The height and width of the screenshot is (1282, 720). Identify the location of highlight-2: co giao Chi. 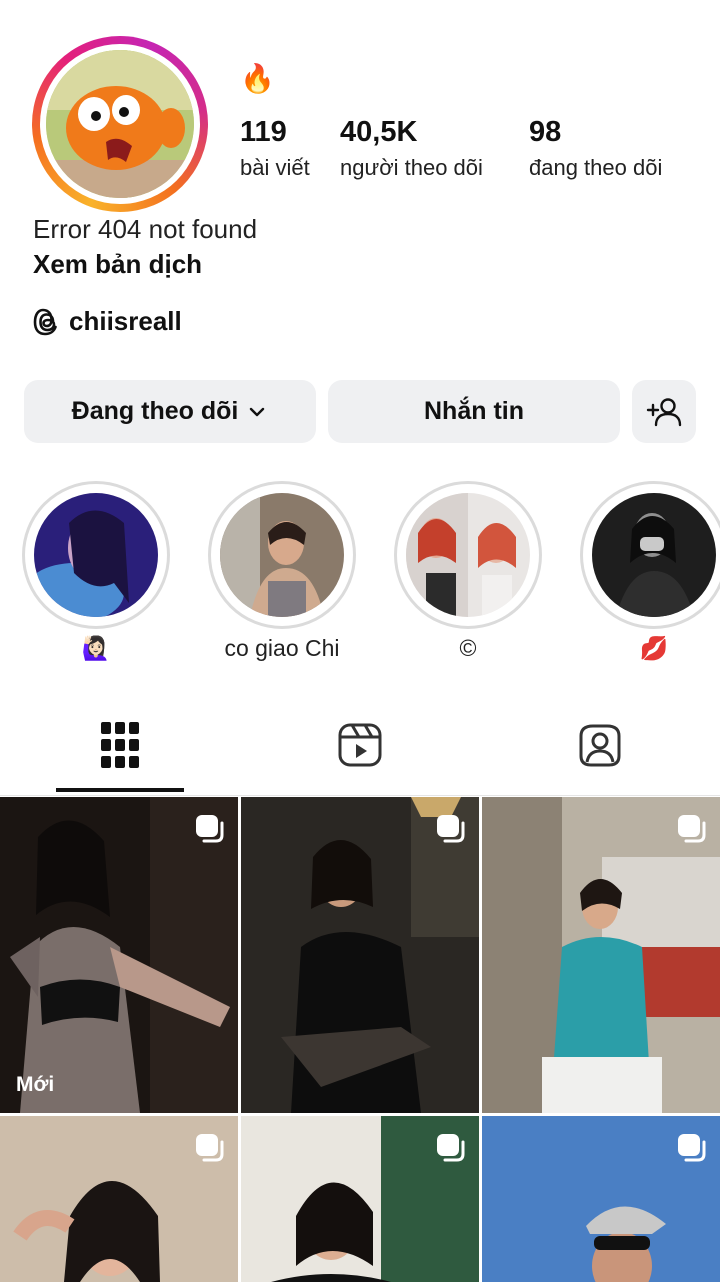
(282, 571).